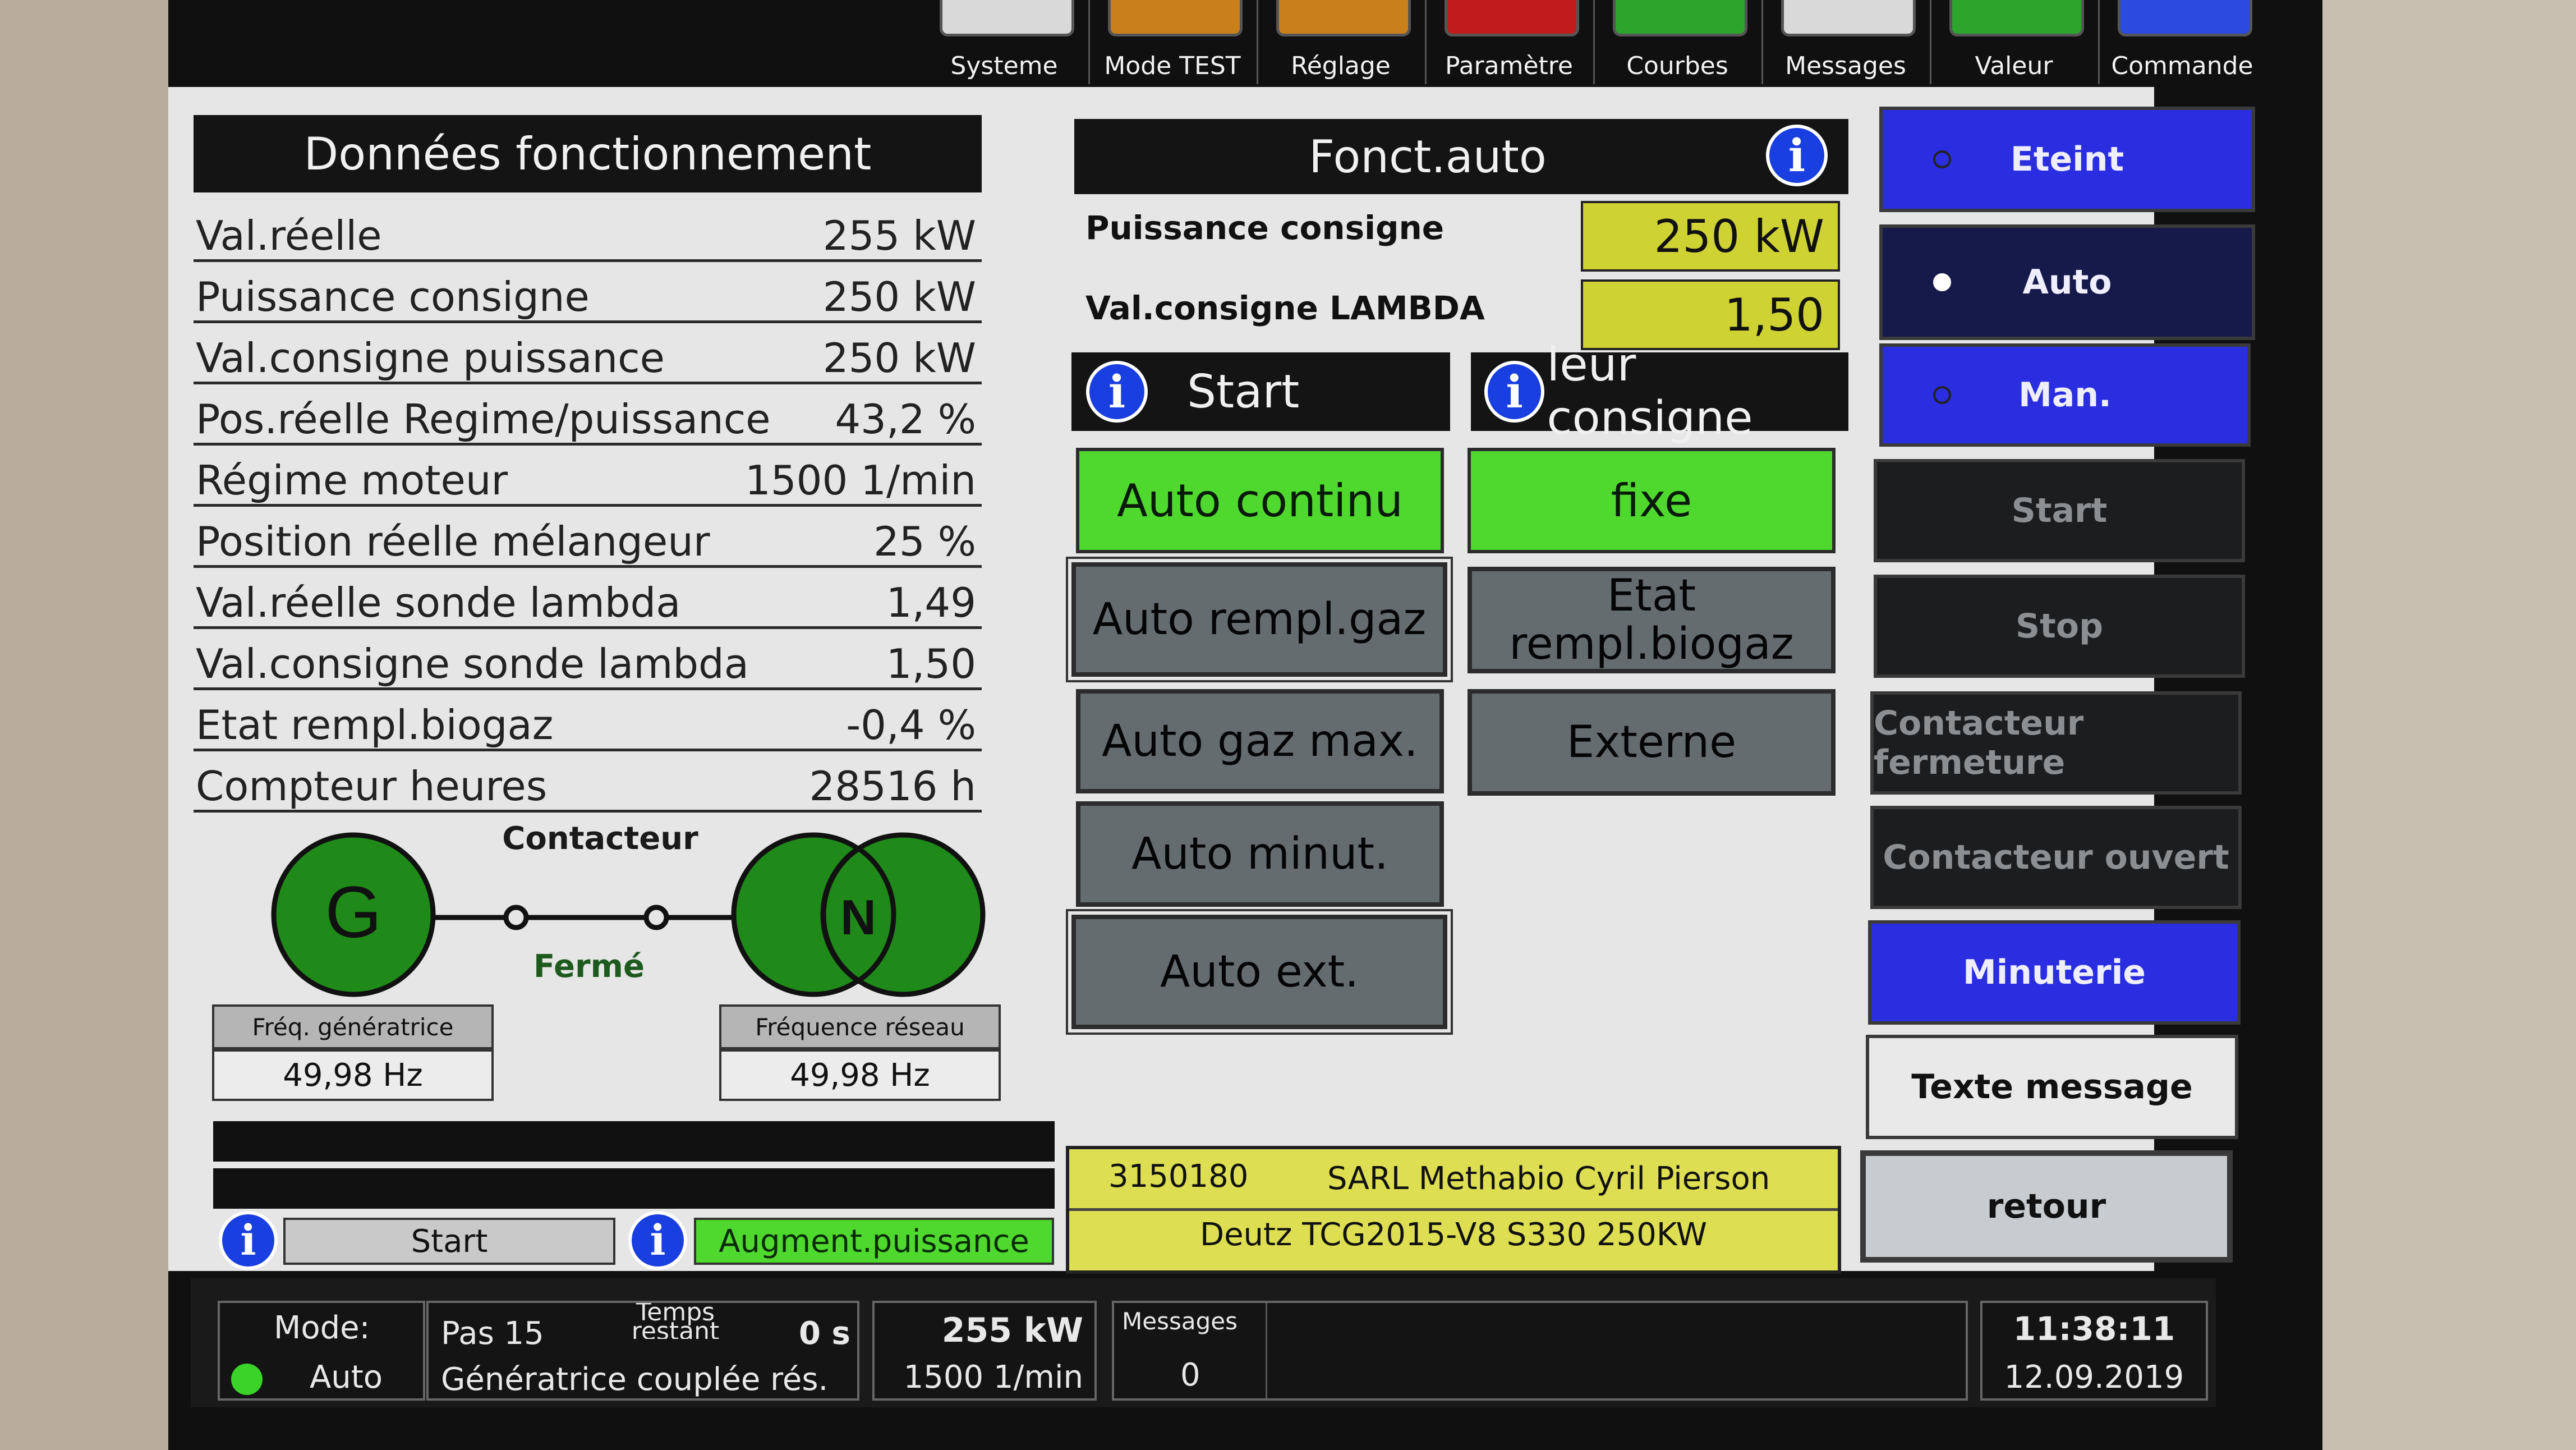 The height and width of the screenshot is (1450, 2576). Describe the element at coordinates (1260, 501) in the screenshot. I see `mode-auto-continu-button: Auto continu` at that location.